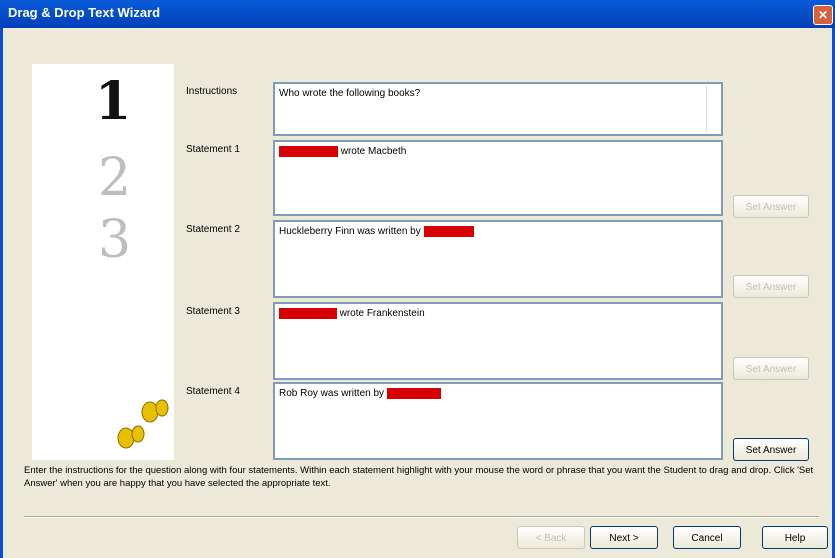  What do you see at coordinates (498, 421) in the screenshot?
I see `statement-4-field: Rob Roy was written by Walter Scott` at bounding box center [498, 421].